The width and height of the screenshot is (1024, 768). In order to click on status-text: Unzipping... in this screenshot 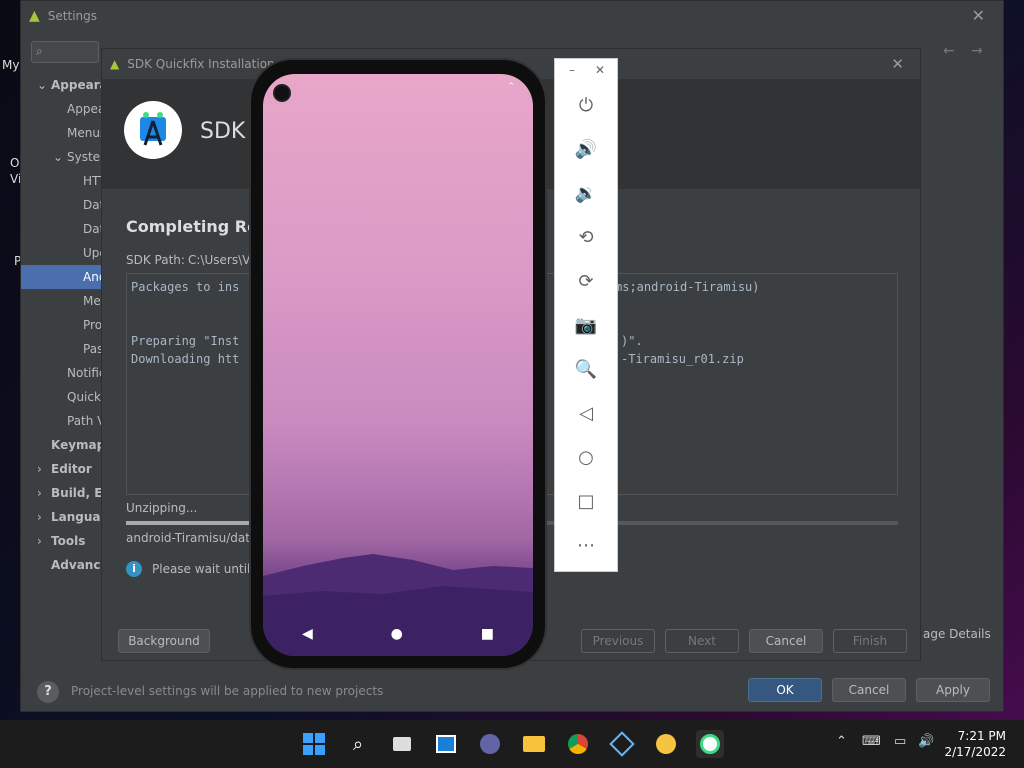, I will do `click(162, 508)`.